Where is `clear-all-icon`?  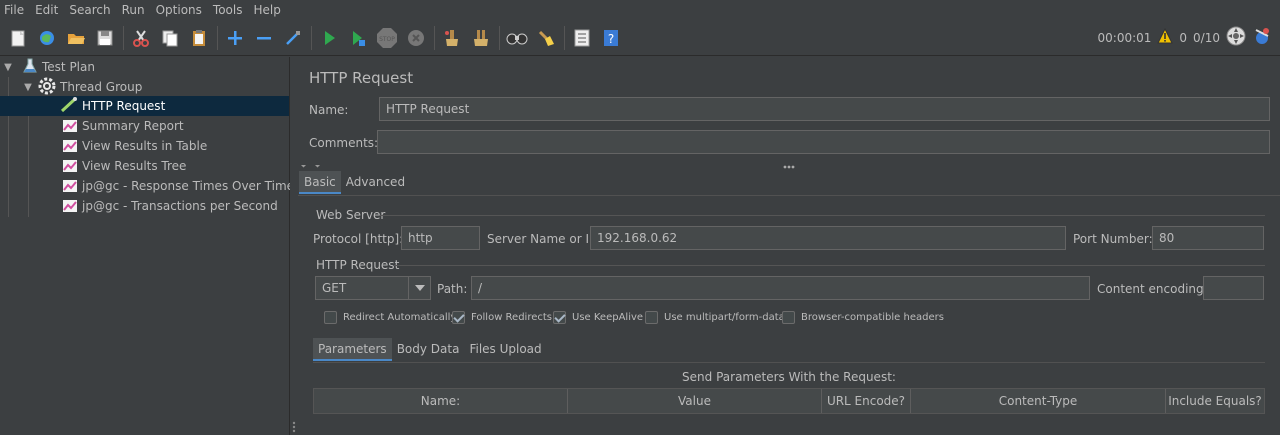 clear-all-icon is located at coordinates (481, 38).